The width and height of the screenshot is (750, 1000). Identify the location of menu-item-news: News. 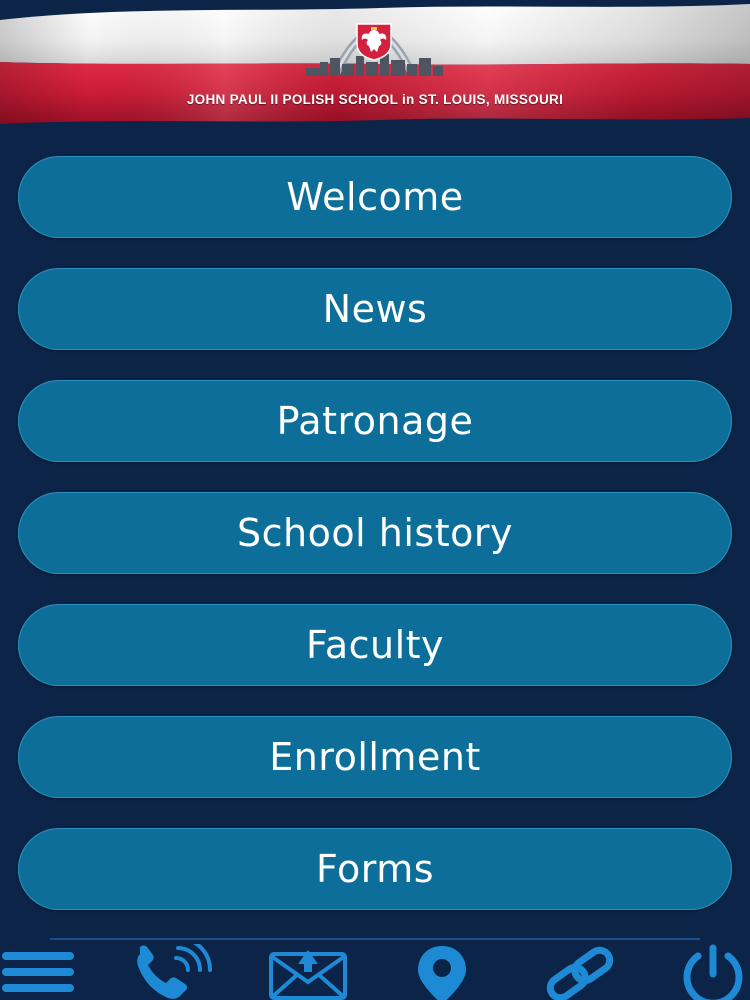
(375, 309).